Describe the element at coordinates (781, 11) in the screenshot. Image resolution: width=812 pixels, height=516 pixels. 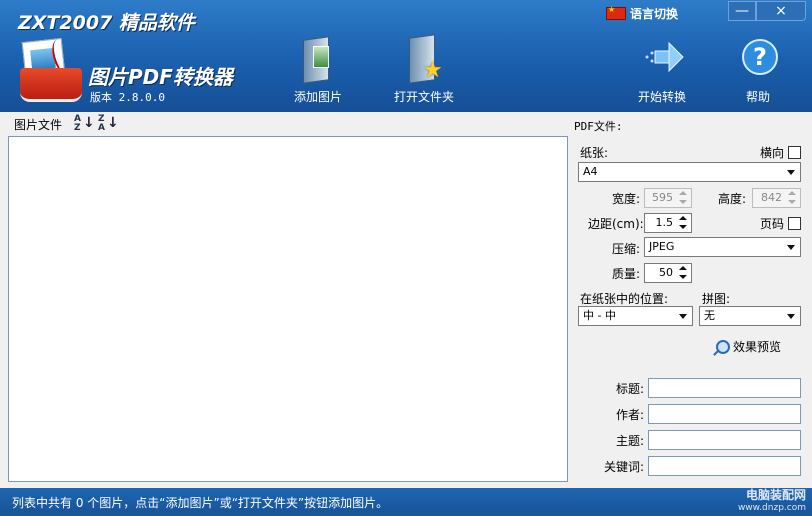
I see `close-button: ×` at that location.